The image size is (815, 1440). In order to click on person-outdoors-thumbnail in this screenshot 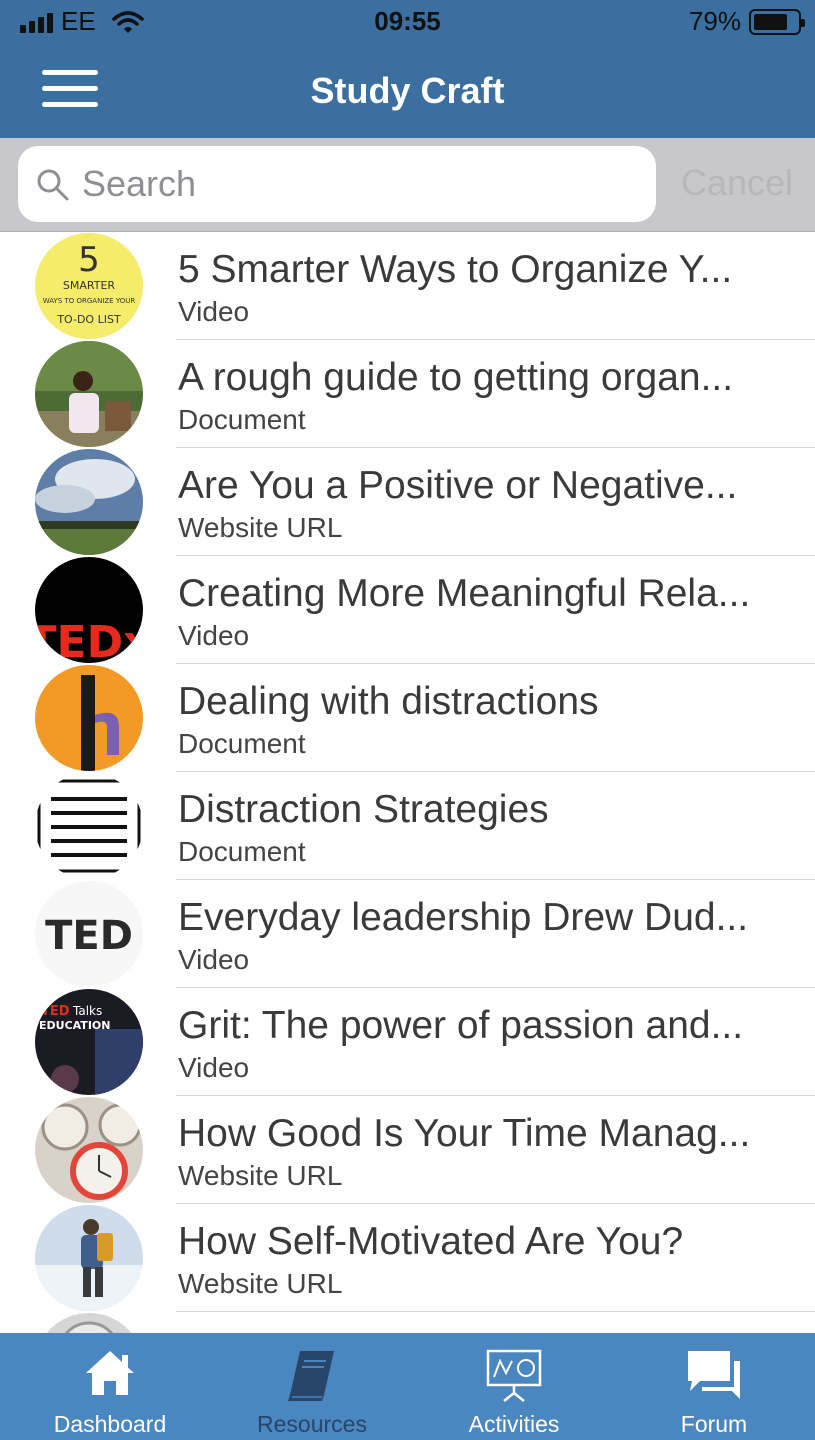, I will do `click(89, 394)`.